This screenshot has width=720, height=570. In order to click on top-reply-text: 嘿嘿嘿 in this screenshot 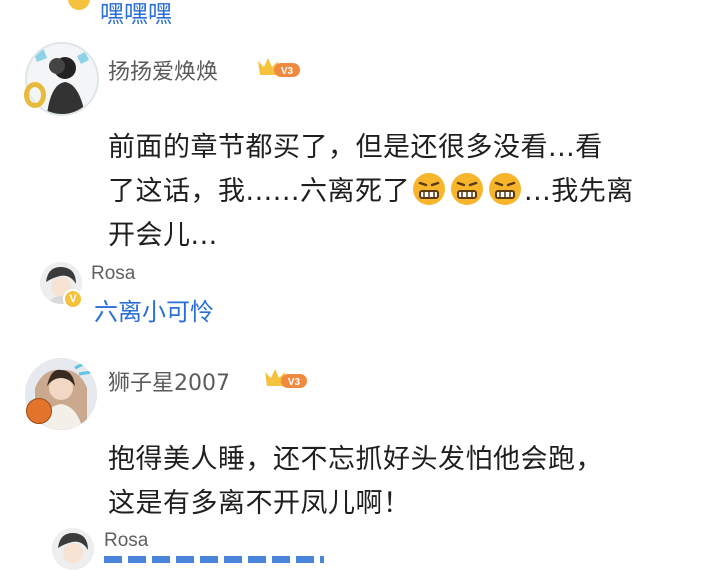, I will do `click(136, 14)`.